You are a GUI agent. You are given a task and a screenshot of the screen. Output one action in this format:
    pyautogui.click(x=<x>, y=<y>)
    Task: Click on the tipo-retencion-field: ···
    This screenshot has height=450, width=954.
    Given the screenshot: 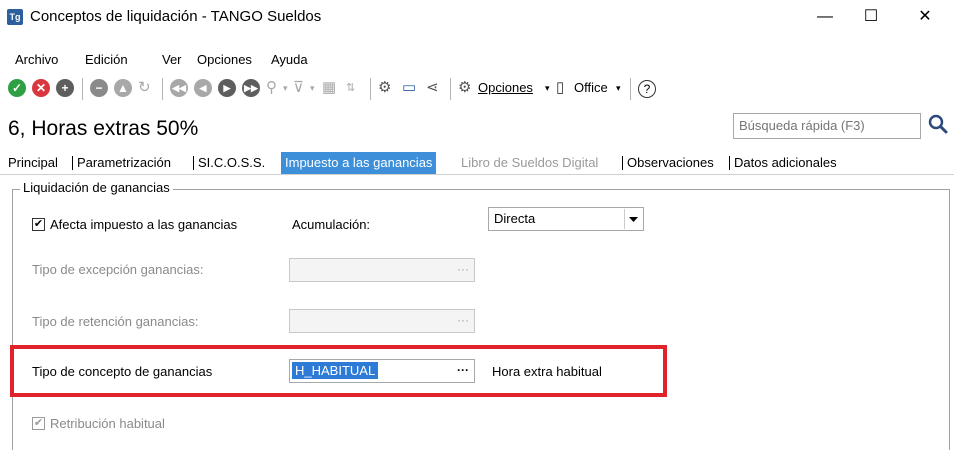 What is the action you would take?
    pyautogui.click(x=382, y=321)
    